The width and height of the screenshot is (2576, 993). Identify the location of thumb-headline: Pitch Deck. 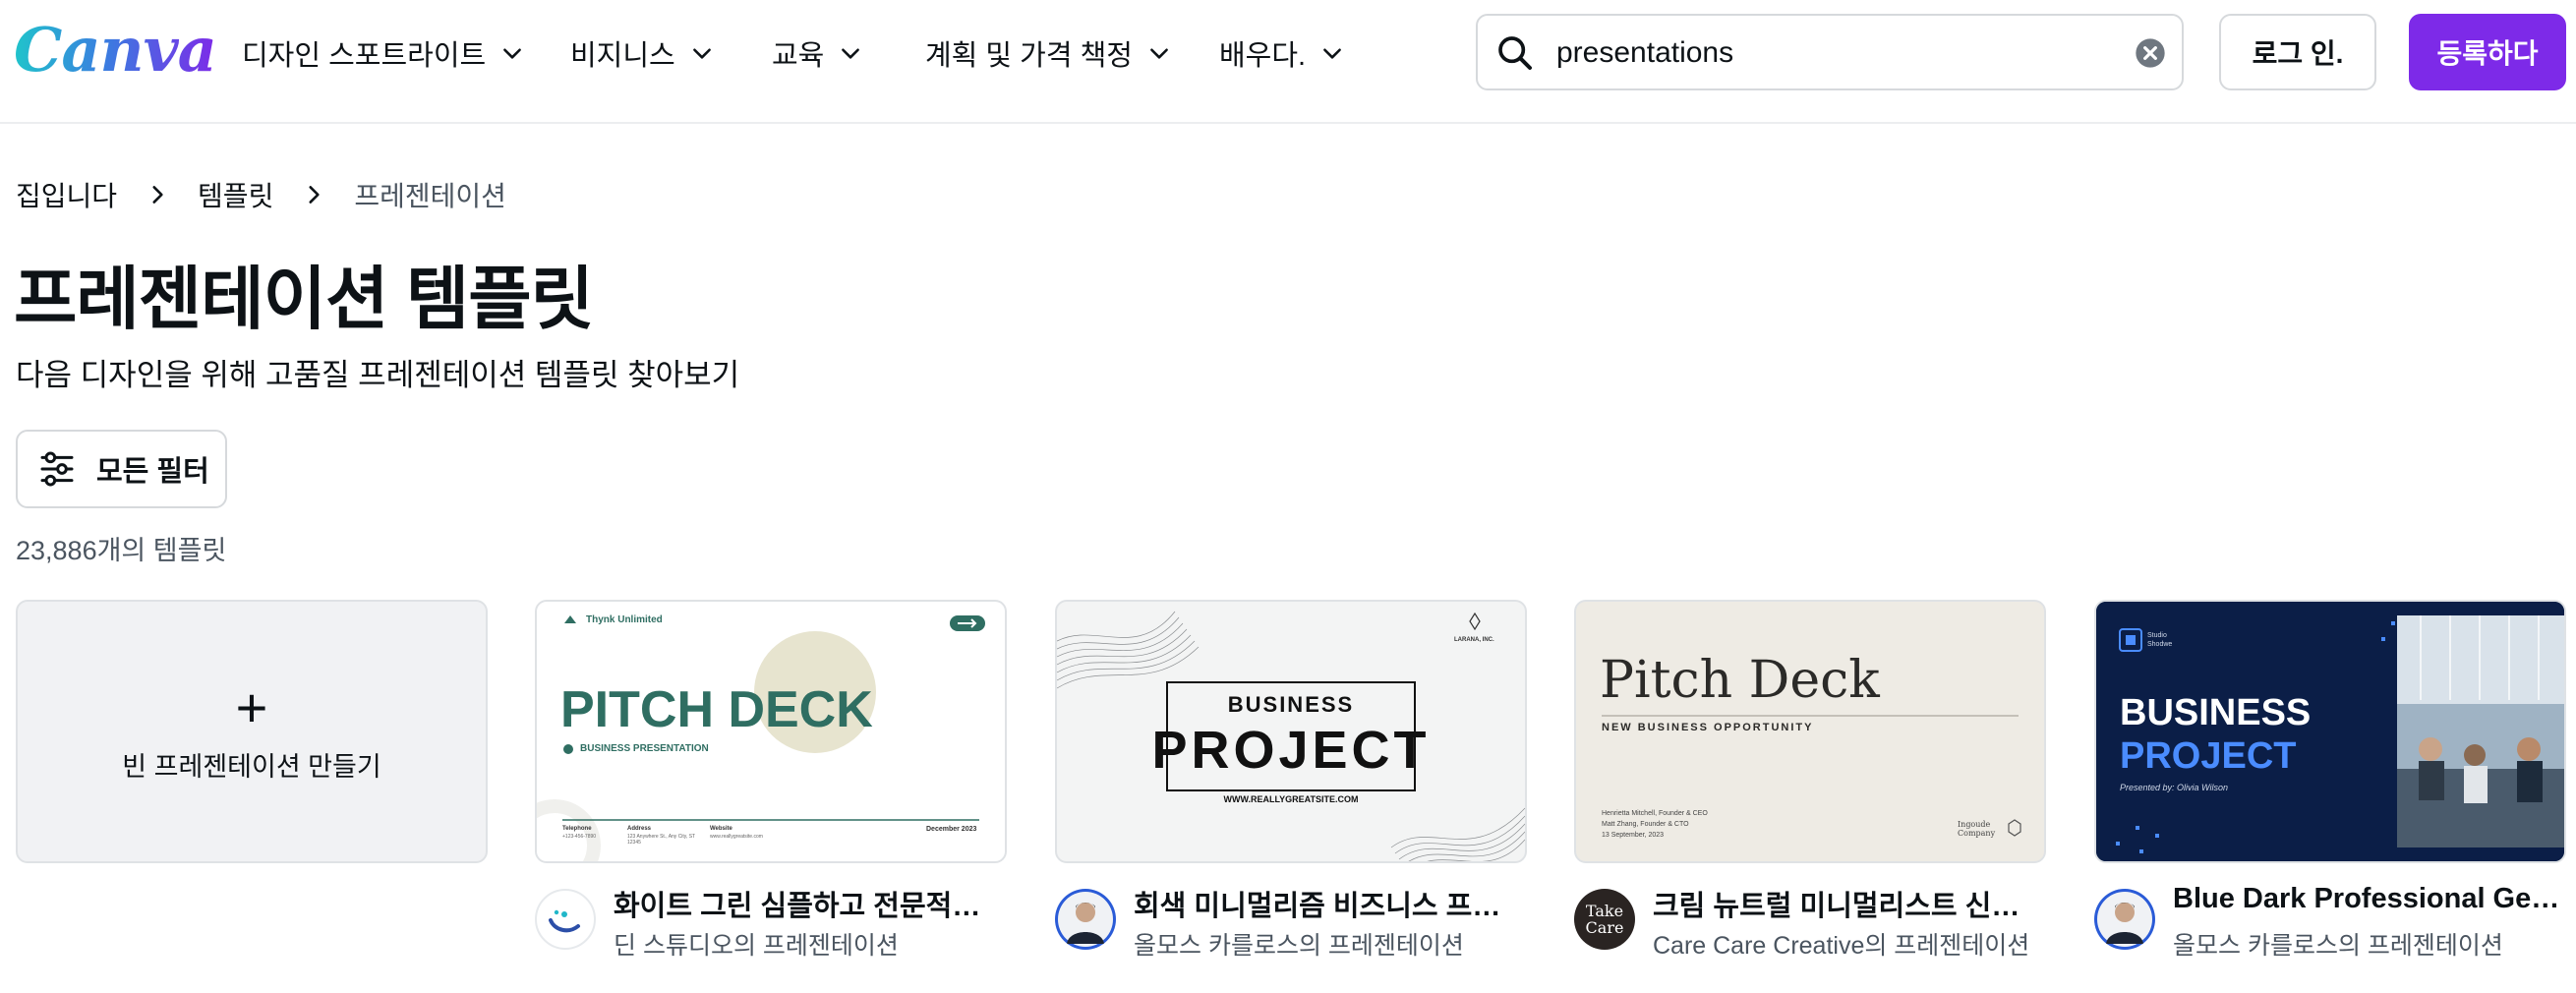
(1740, 680).